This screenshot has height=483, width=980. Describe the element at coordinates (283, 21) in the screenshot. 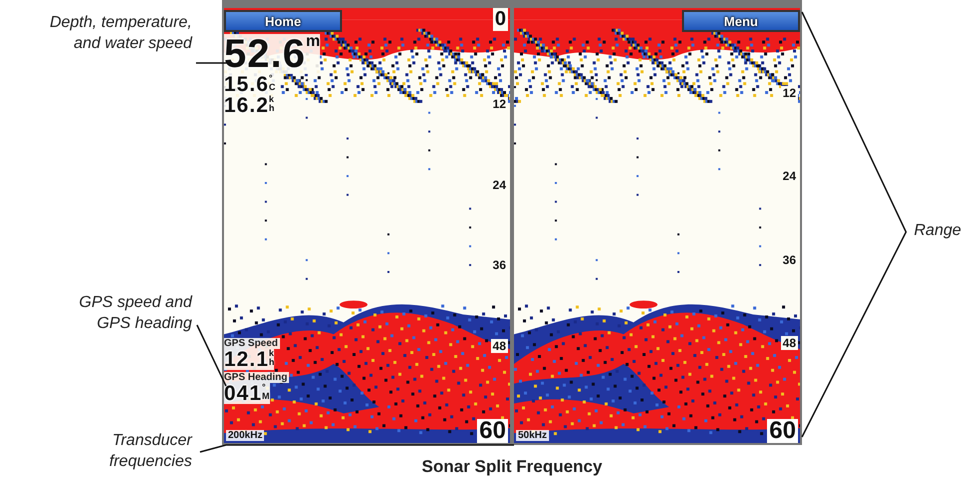

I see `pane-button: Home` at that location.